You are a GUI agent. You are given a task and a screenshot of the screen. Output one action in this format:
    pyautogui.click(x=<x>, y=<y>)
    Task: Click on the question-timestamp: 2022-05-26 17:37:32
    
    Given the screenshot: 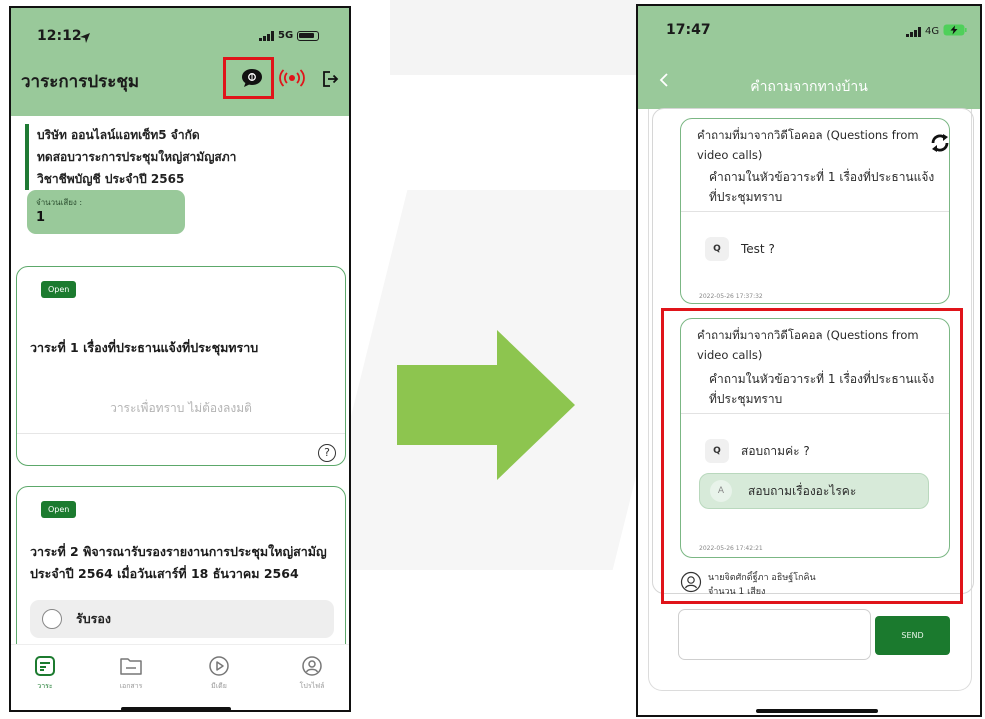 What is the action you would take?
    pyautogui.click(x=731, y=296)
    